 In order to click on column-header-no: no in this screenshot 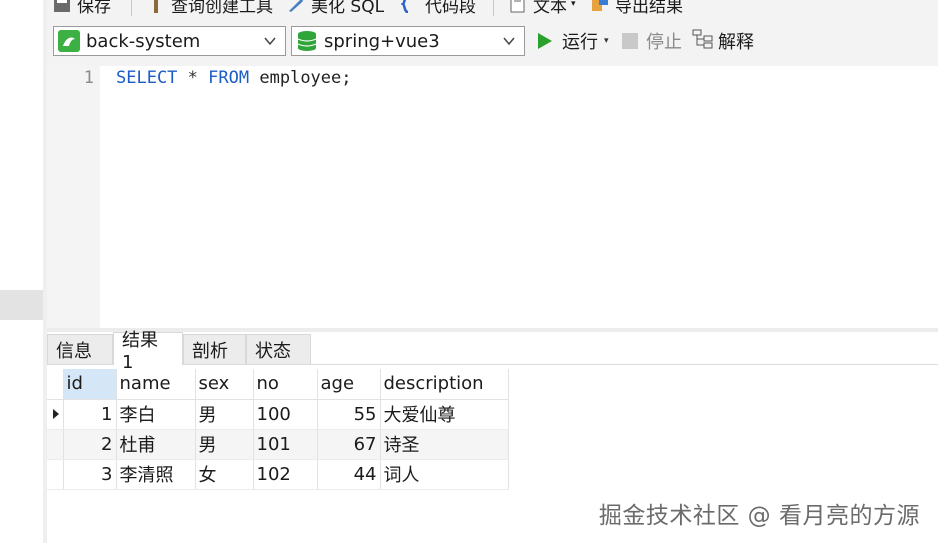, I will do `click(285, 384)`.